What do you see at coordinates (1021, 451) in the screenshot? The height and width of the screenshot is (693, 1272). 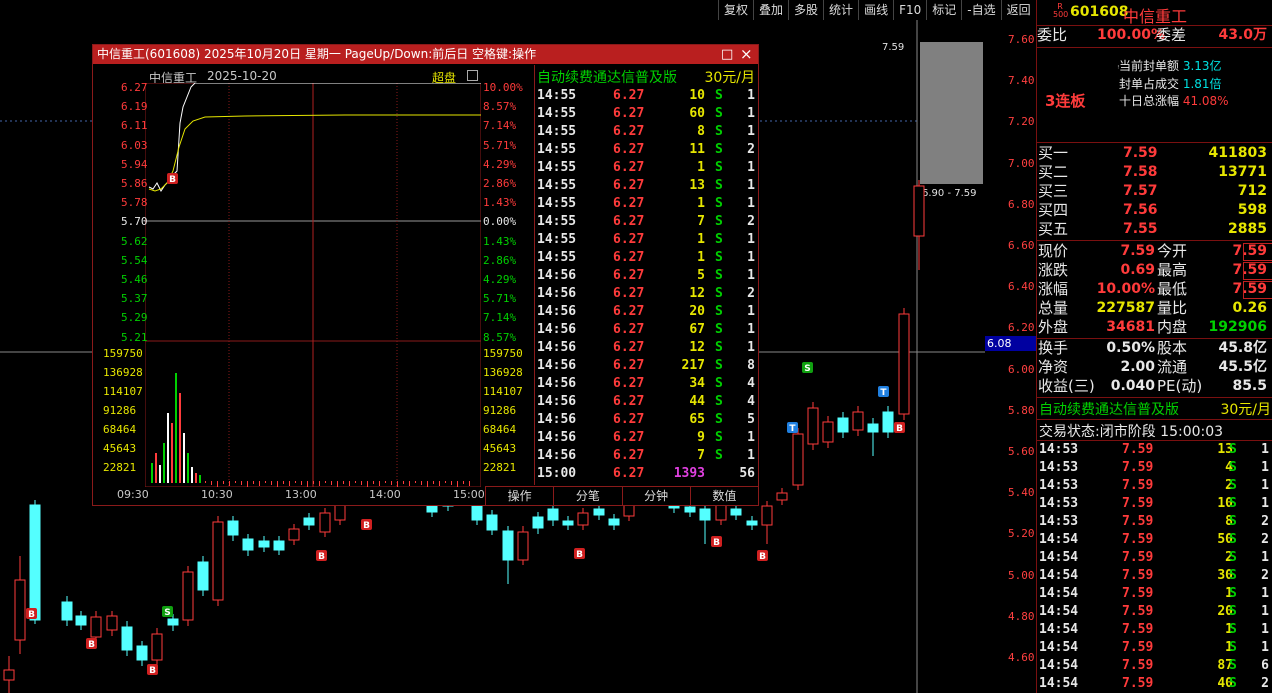 I see `axis-label: 5.60` at bounding box center [1021, 451].